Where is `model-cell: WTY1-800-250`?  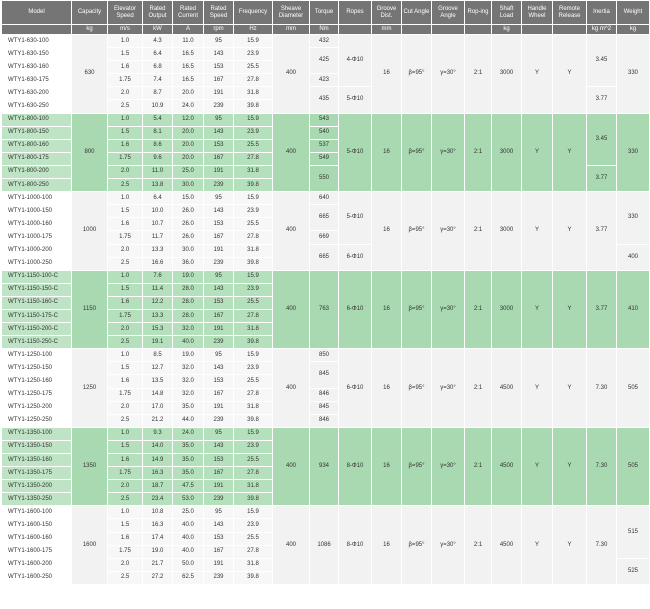
model-cell: WTY1-800-250 is located at coordinates (36, 185).